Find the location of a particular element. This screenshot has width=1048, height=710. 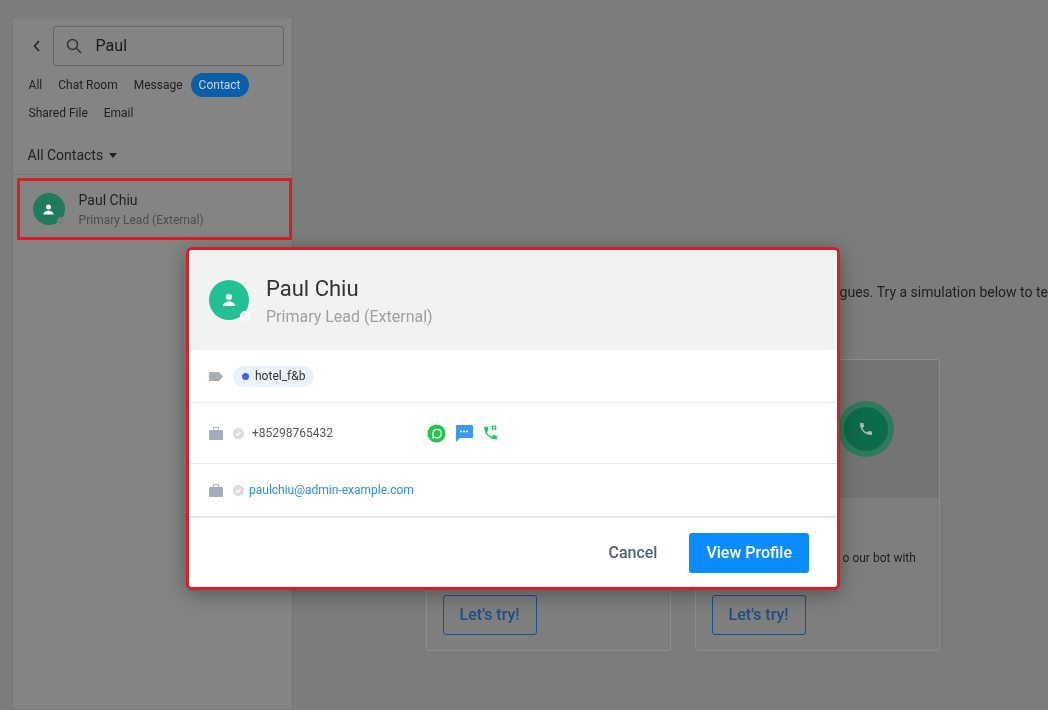

email-link: paulchiu@admin-example.com is located at coordinates (331, 490).